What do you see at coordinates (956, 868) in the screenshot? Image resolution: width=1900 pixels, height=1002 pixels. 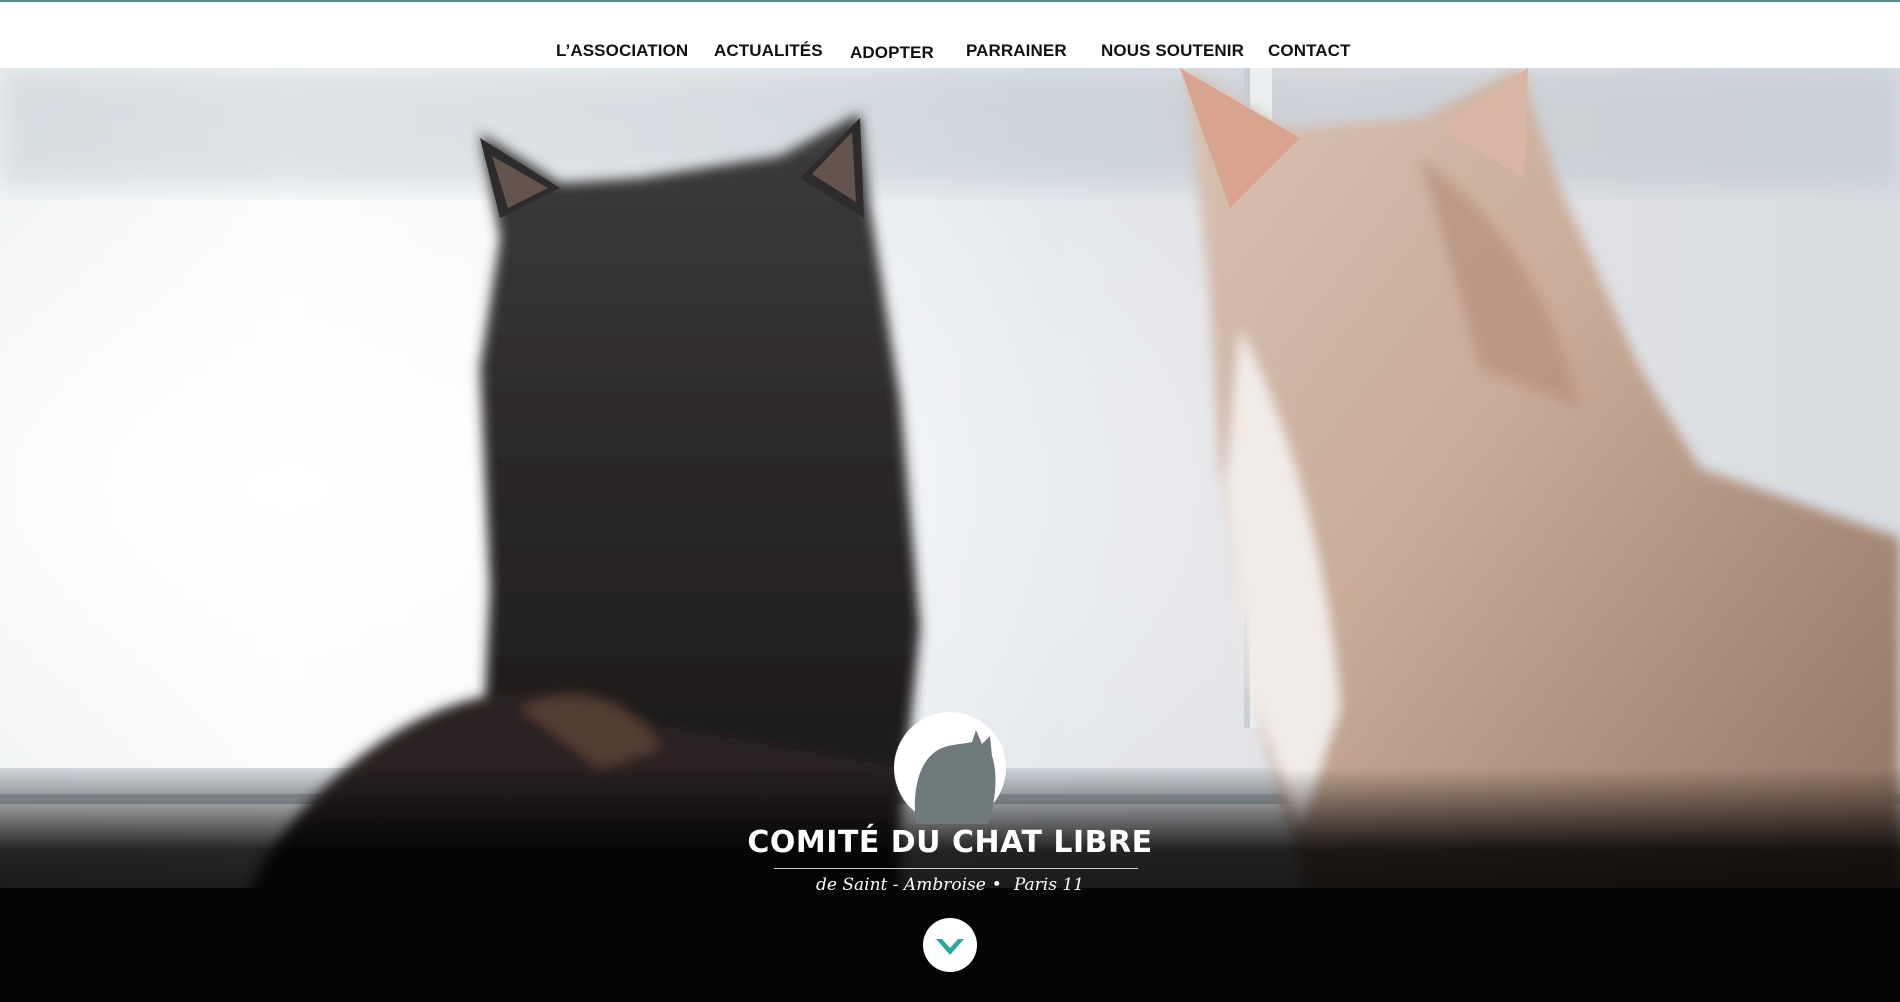 I see `title-divider` at bounding box center [956, 868].